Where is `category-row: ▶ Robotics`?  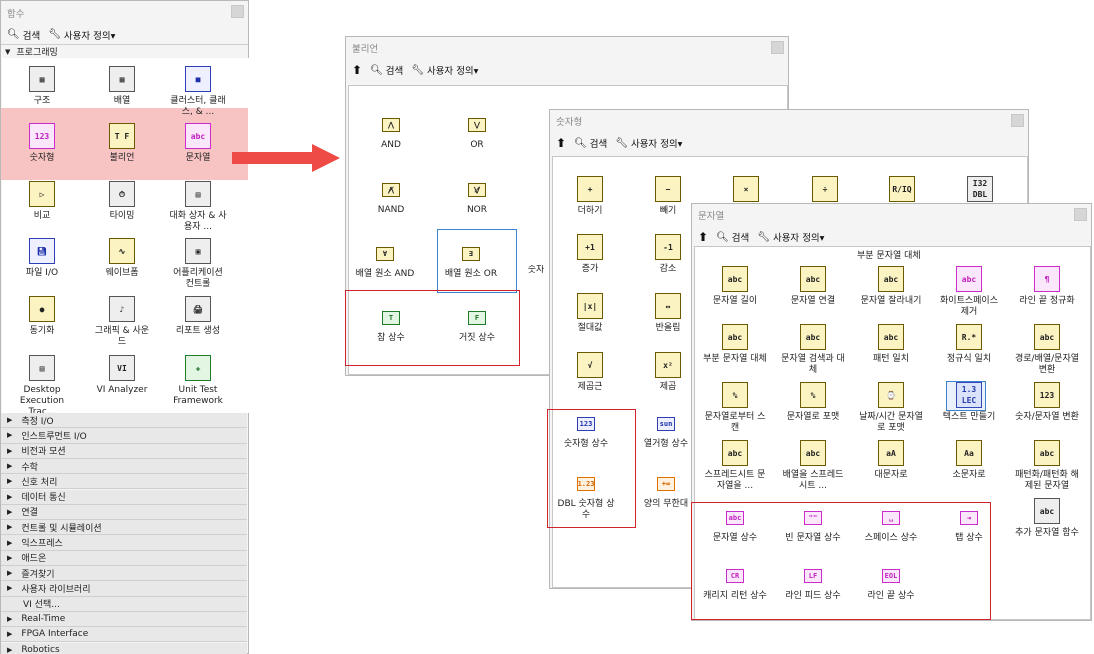
category-row: ▶ Robotics is located at coordinates (124, 648).